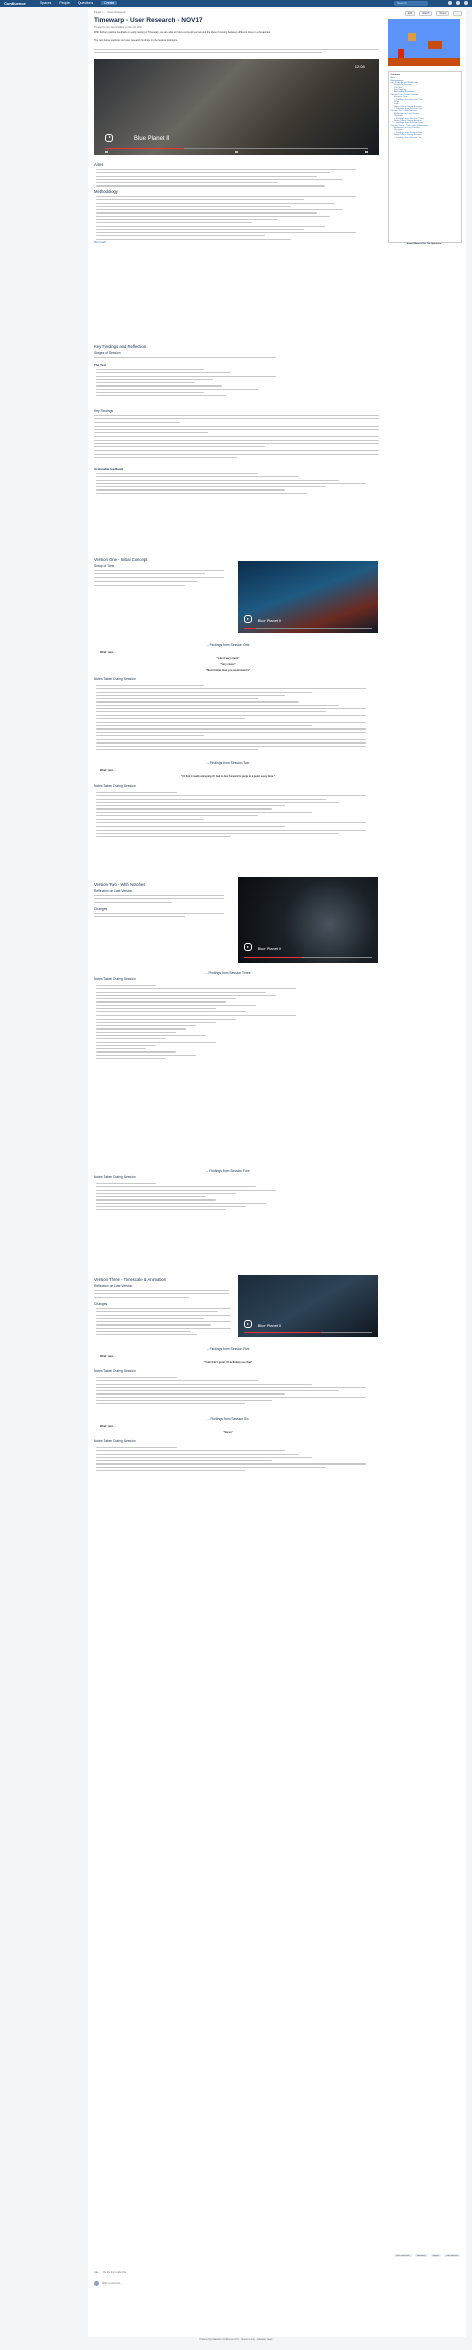 The height and width of the screenshot is (2350, 472). I want to click on help-icon, so click(450, 3).